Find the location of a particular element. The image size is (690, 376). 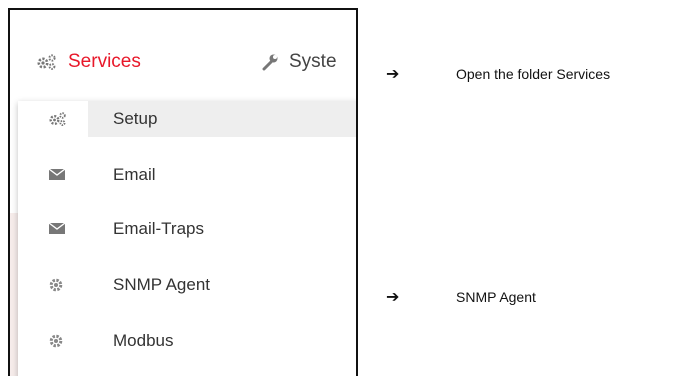

annotation-text: SNMP Agent is located at coordinates (496, 297).